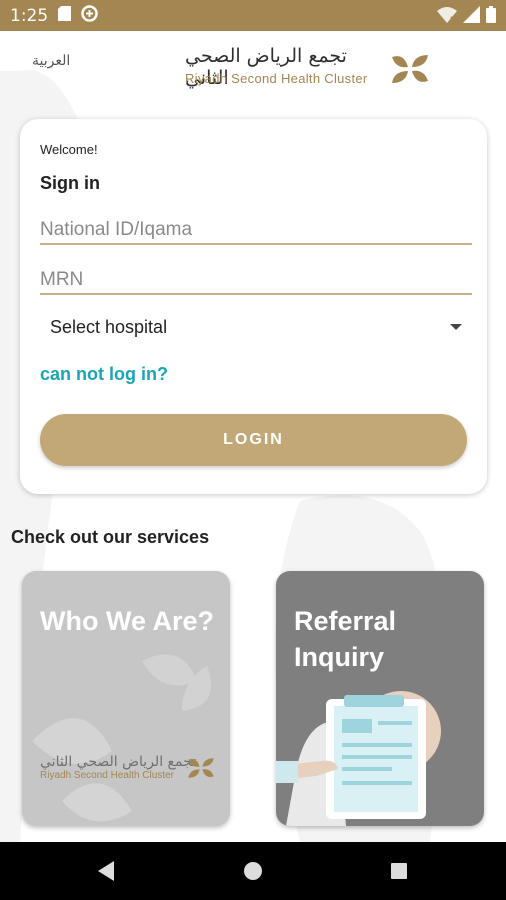 The image size is (506, 900). What do you see at coordinates (399, 871) in the screenshot?
I see `recent-apps-icon` at bounding box center [399, 871].